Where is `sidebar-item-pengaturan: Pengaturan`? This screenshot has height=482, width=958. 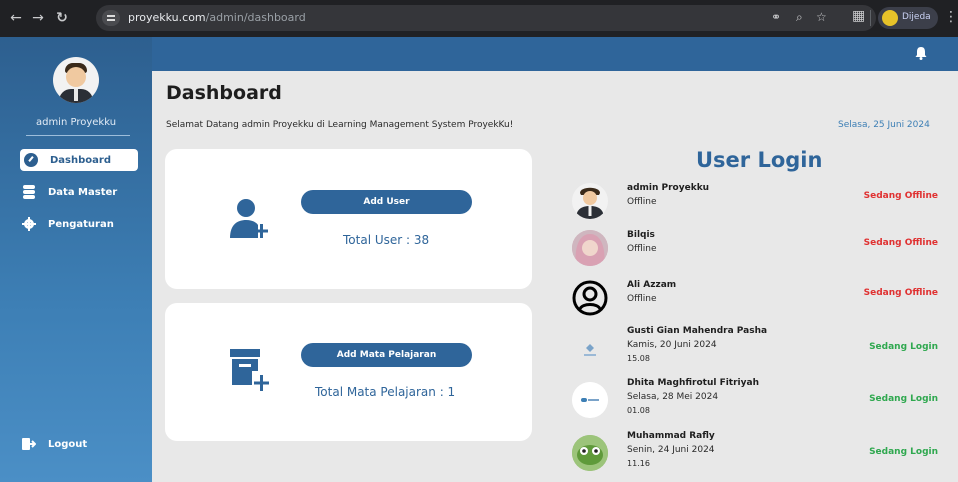 sidebar-item-pengaturan: Pengaturan is located at coordinates (68, 224).